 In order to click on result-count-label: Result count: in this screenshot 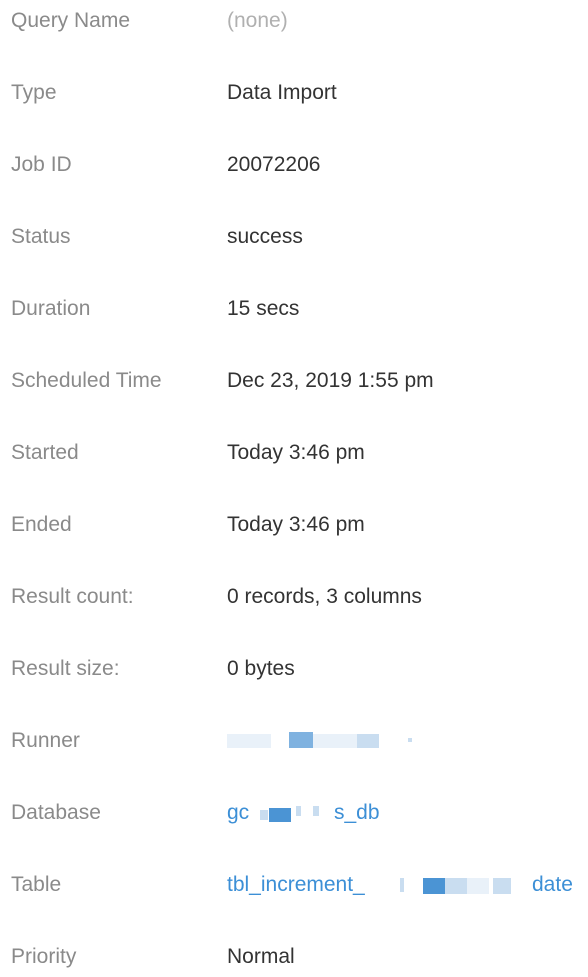, I will do `click(72, 596)`.